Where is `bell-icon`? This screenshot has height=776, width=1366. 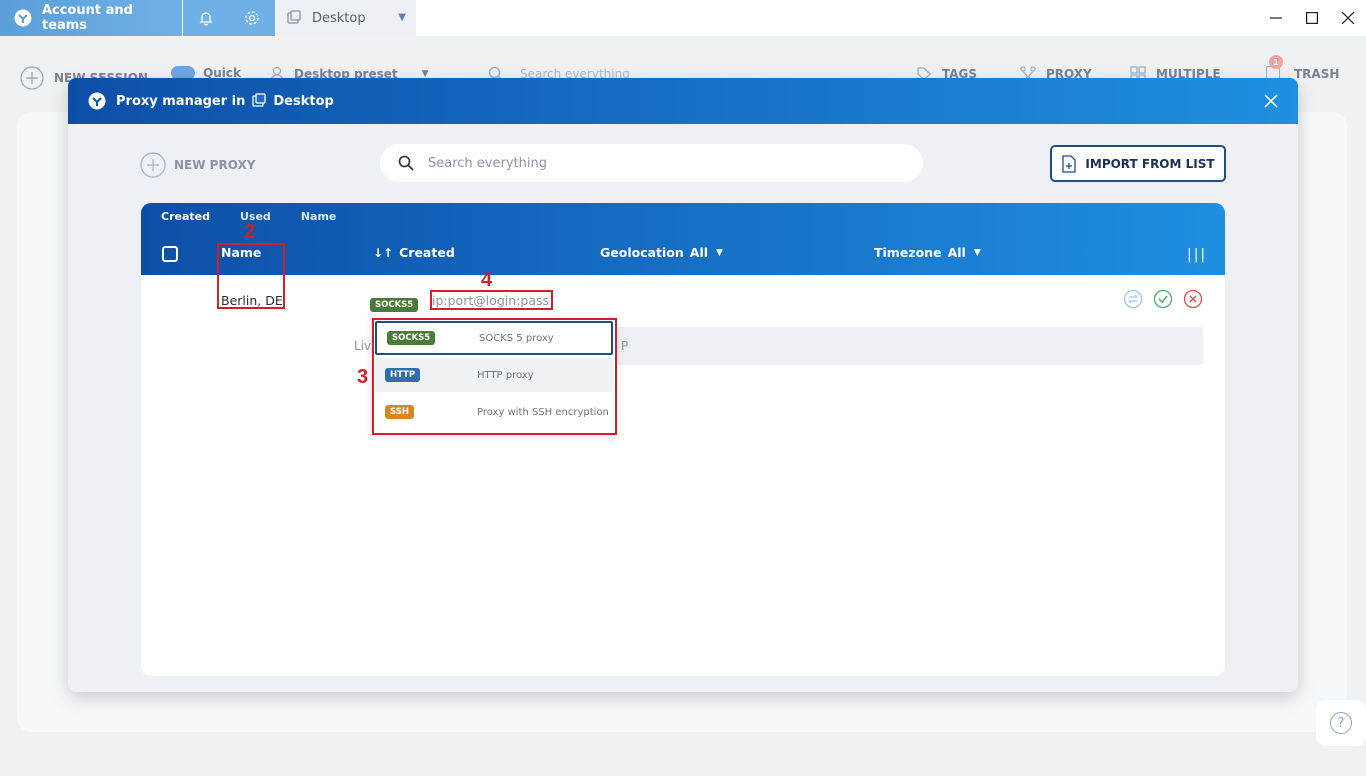
bell-icon is located at coordinates (206, 19).